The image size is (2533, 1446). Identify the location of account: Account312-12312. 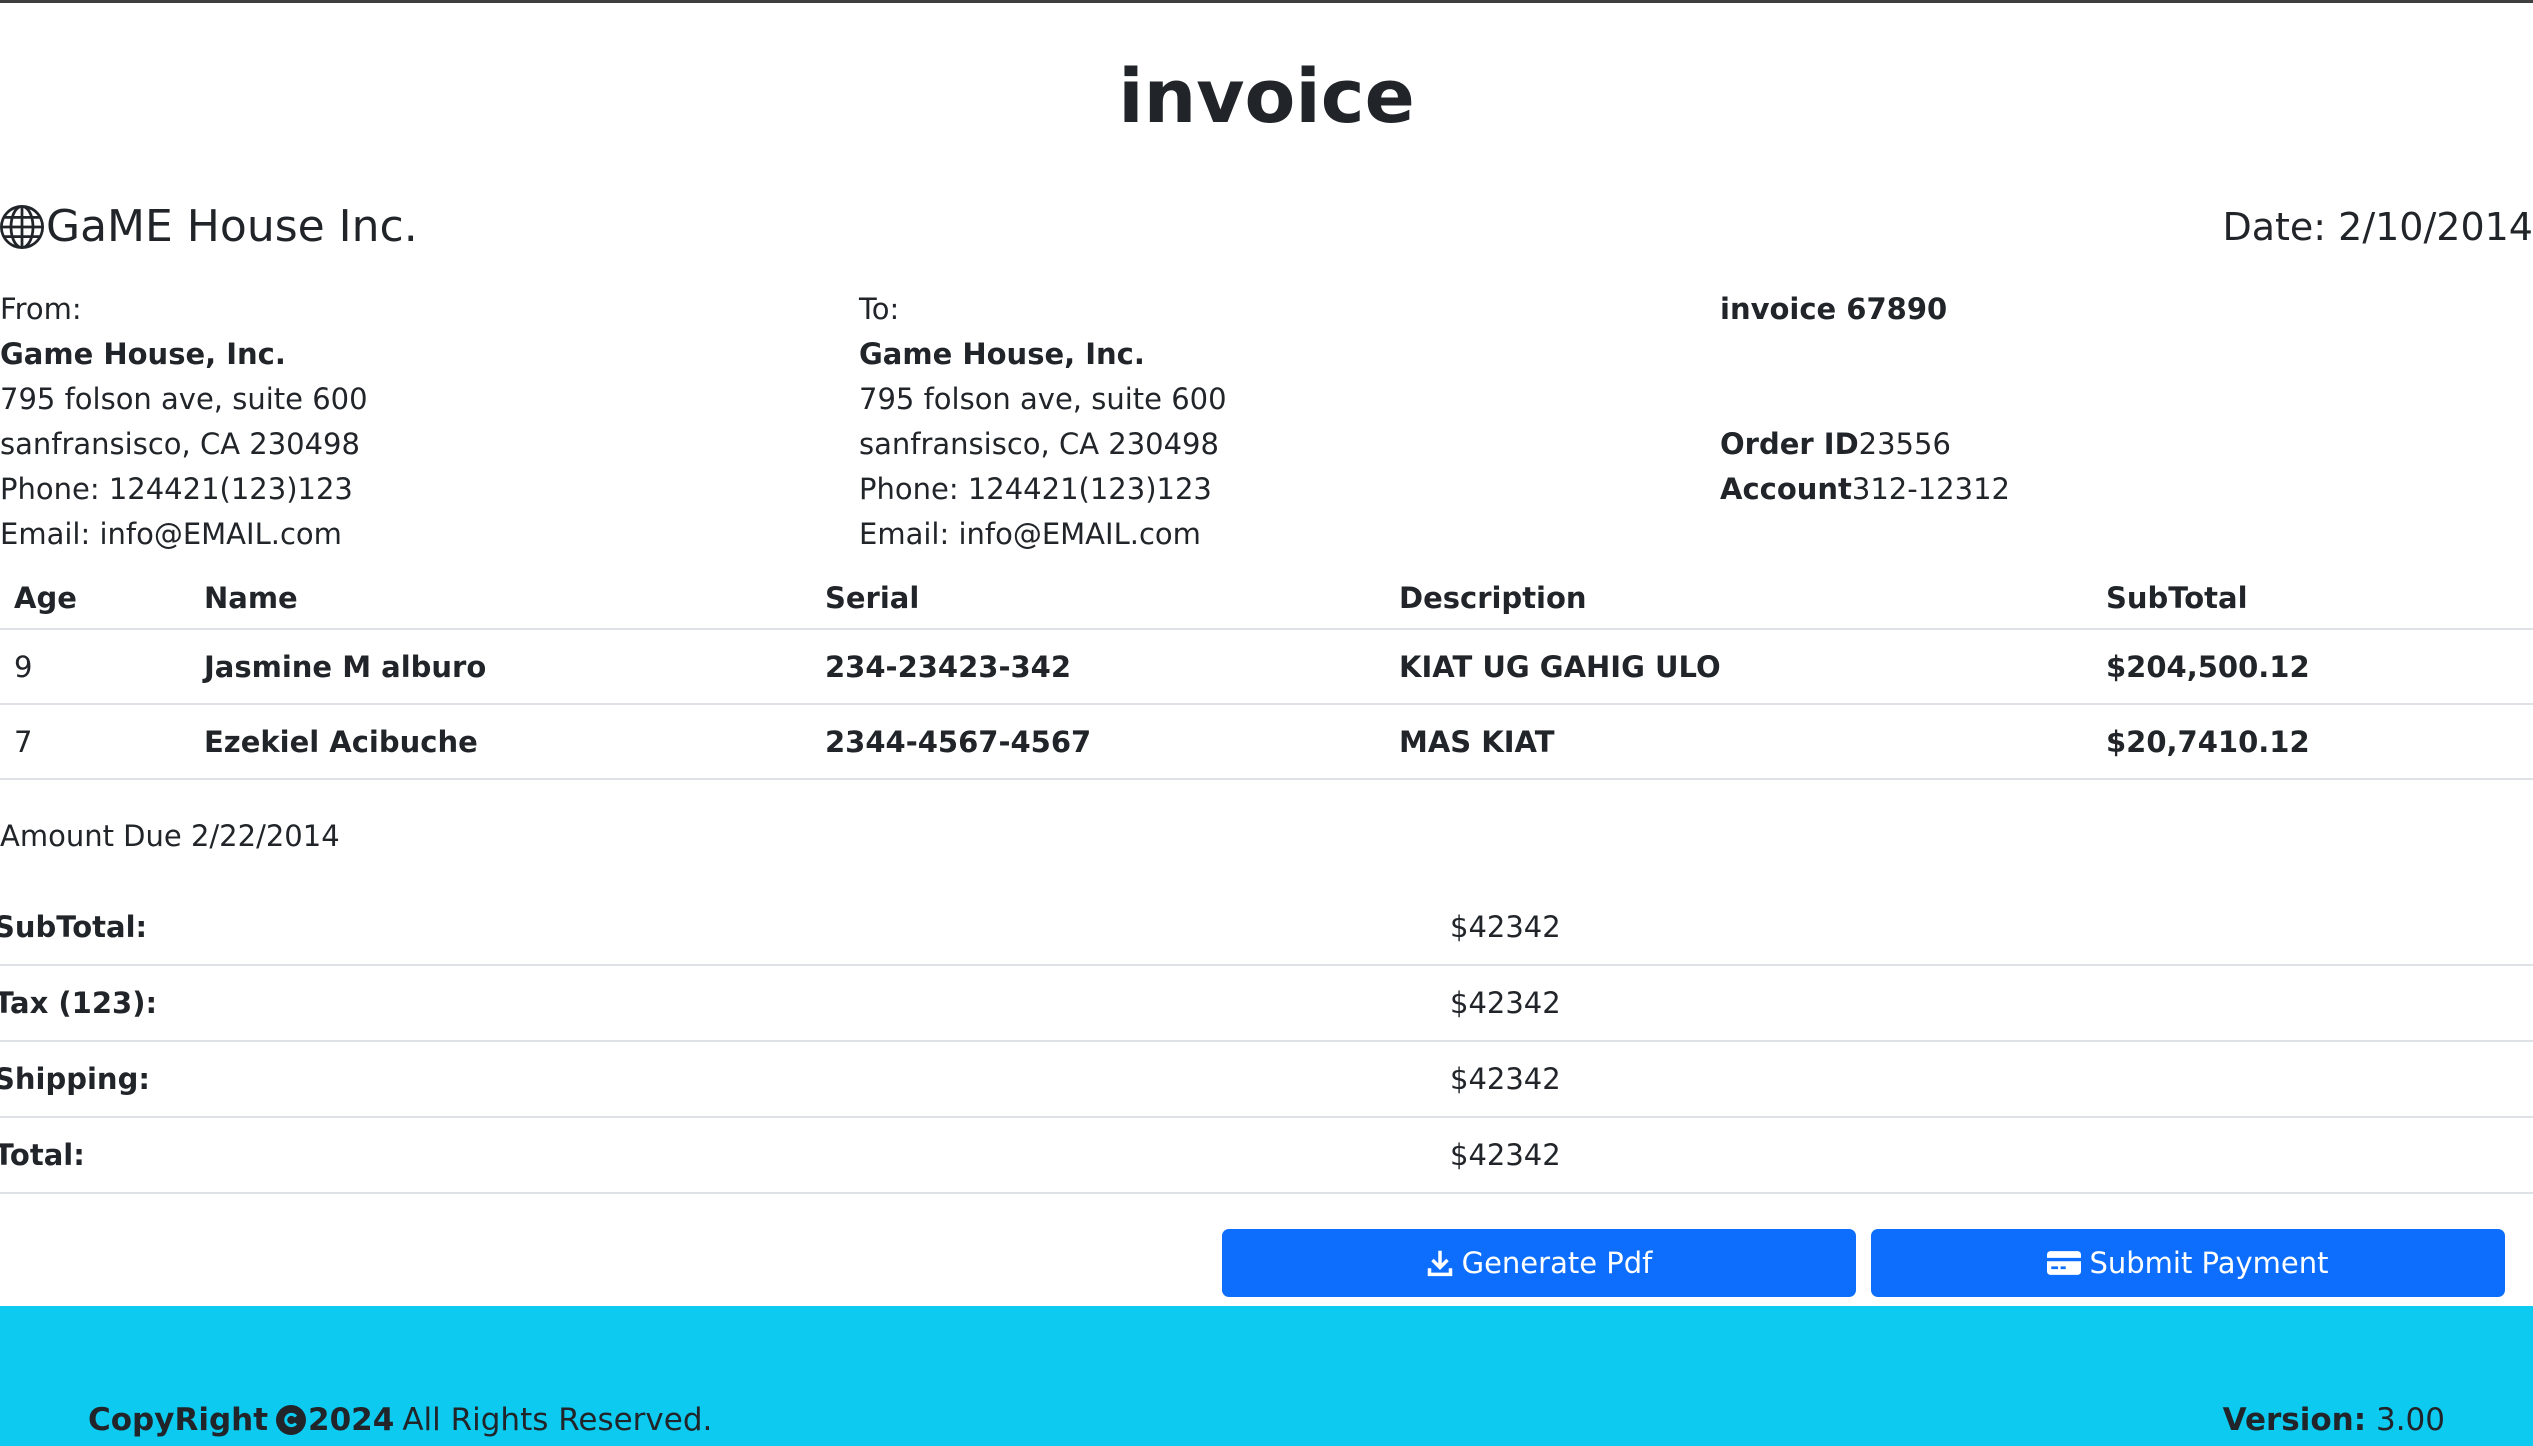
(1865, 489).